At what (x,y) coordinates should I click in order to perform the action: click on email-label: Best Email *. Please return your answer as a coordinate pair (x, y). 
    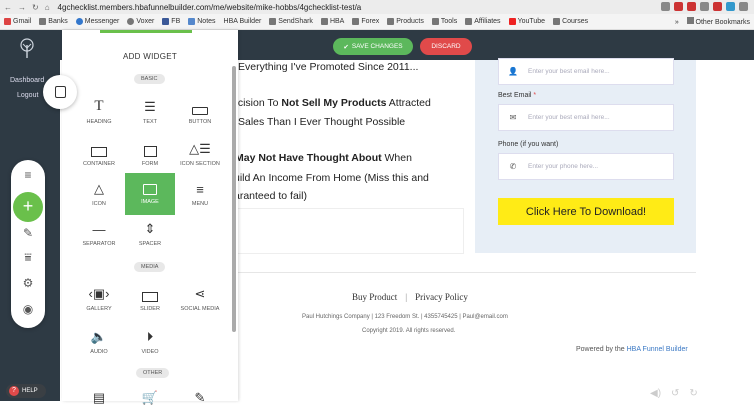
    Looking at the image, I should click on (517, 95).